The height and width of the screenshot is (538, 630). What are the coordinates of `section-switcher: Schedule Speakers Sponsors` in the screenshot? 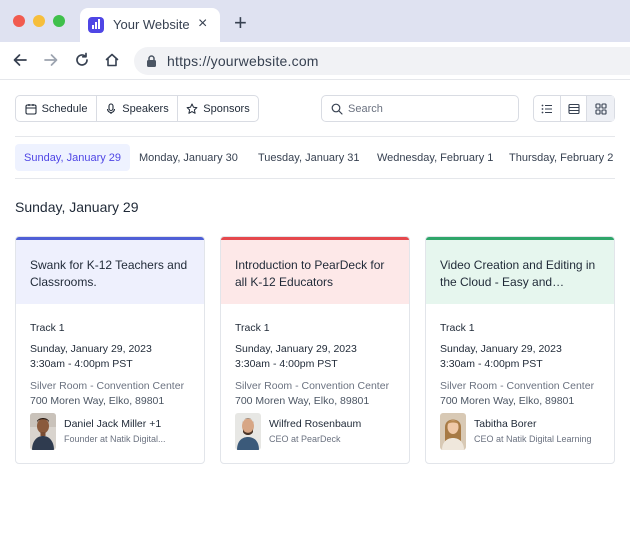 It's located at (137, 108).